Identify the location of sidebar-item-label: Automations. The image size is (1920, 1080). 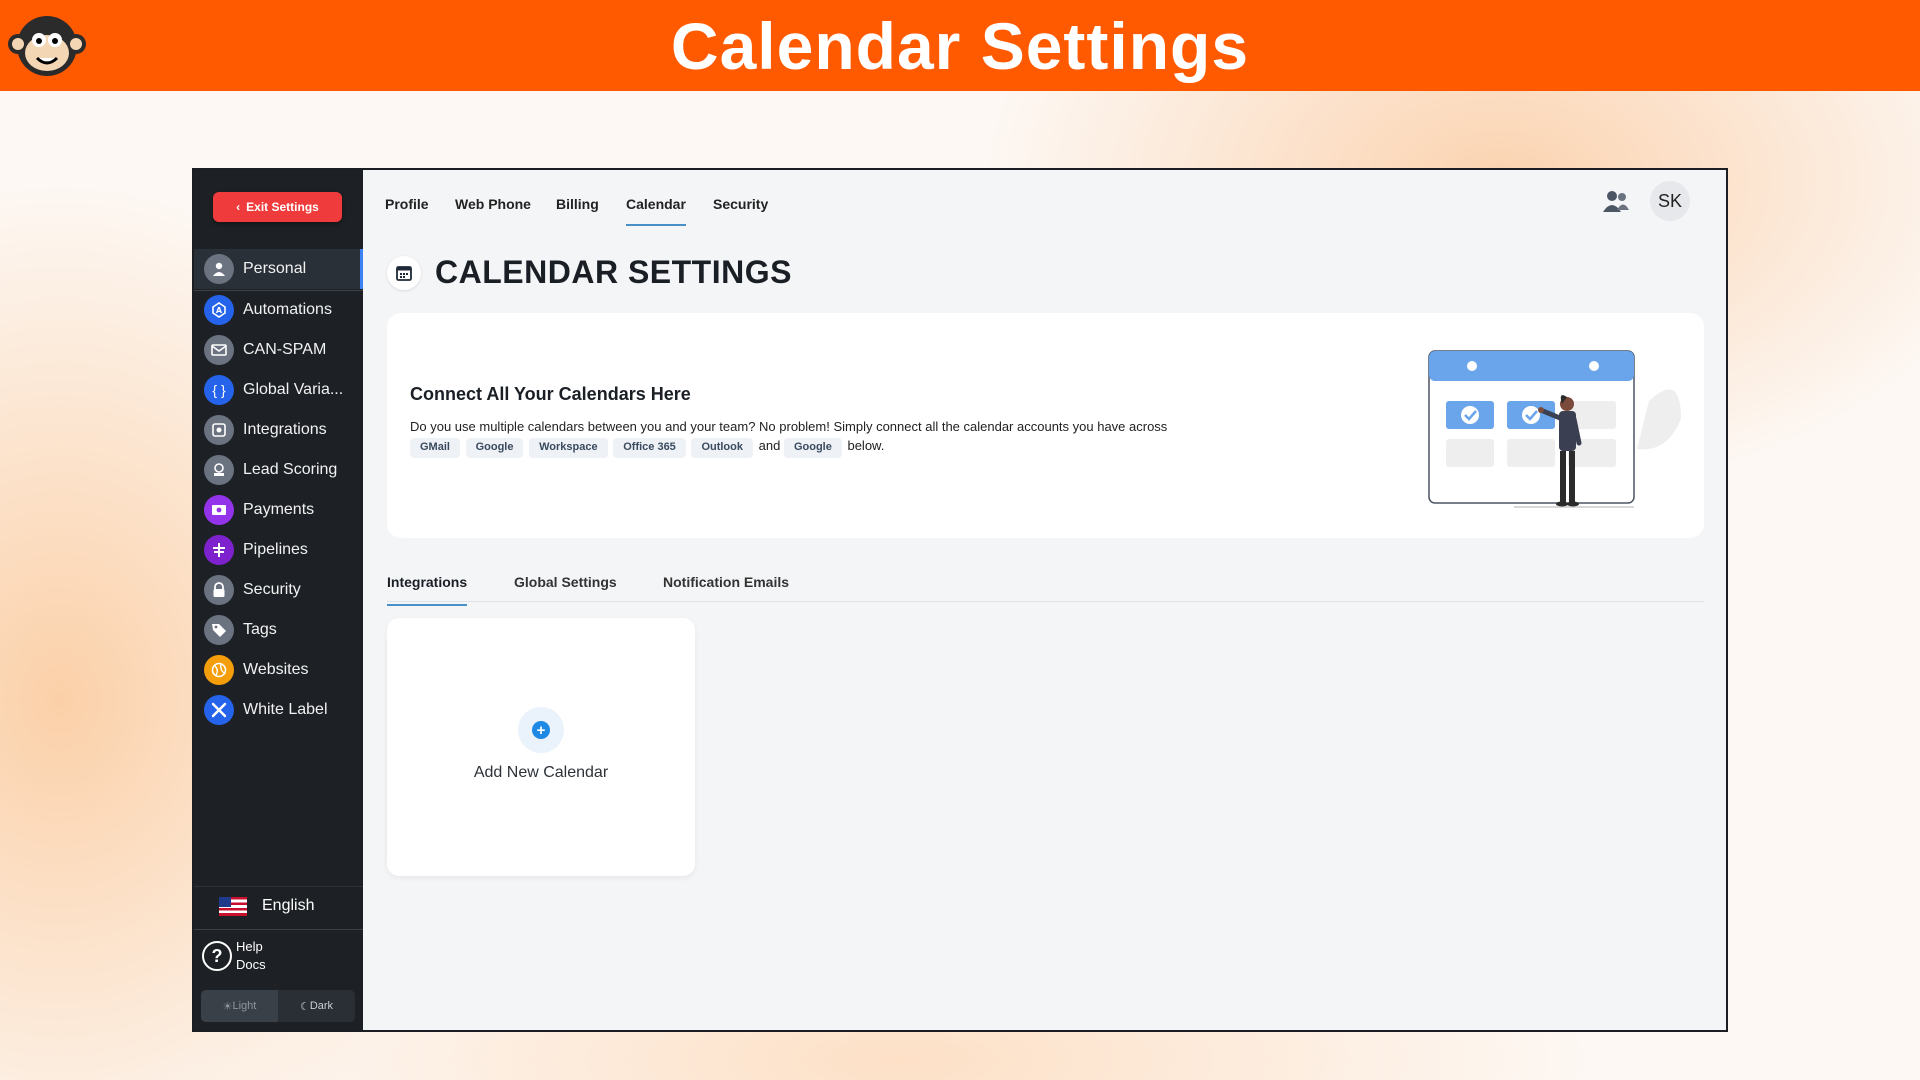
(287, 309).